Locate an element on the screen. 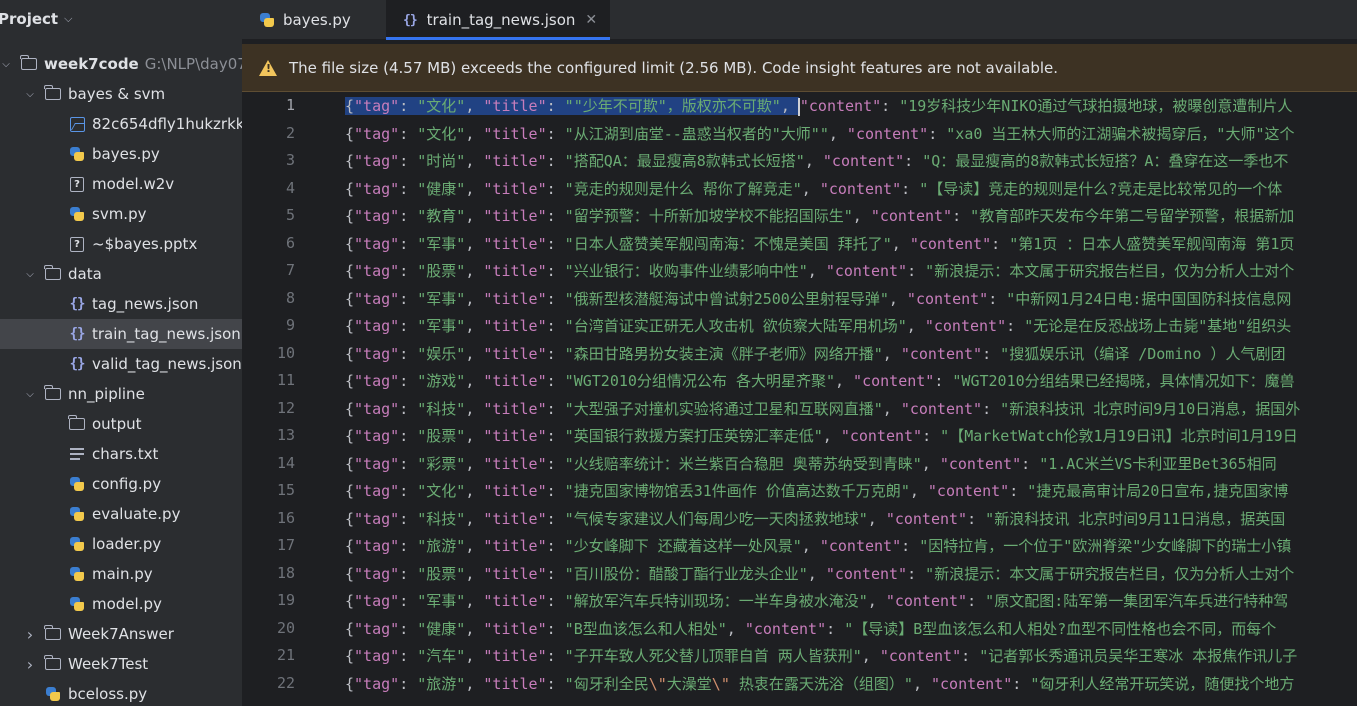 The width and height of the screenshot is (1357, 706). tree-item: config.py is located at coordinates (121, 484).